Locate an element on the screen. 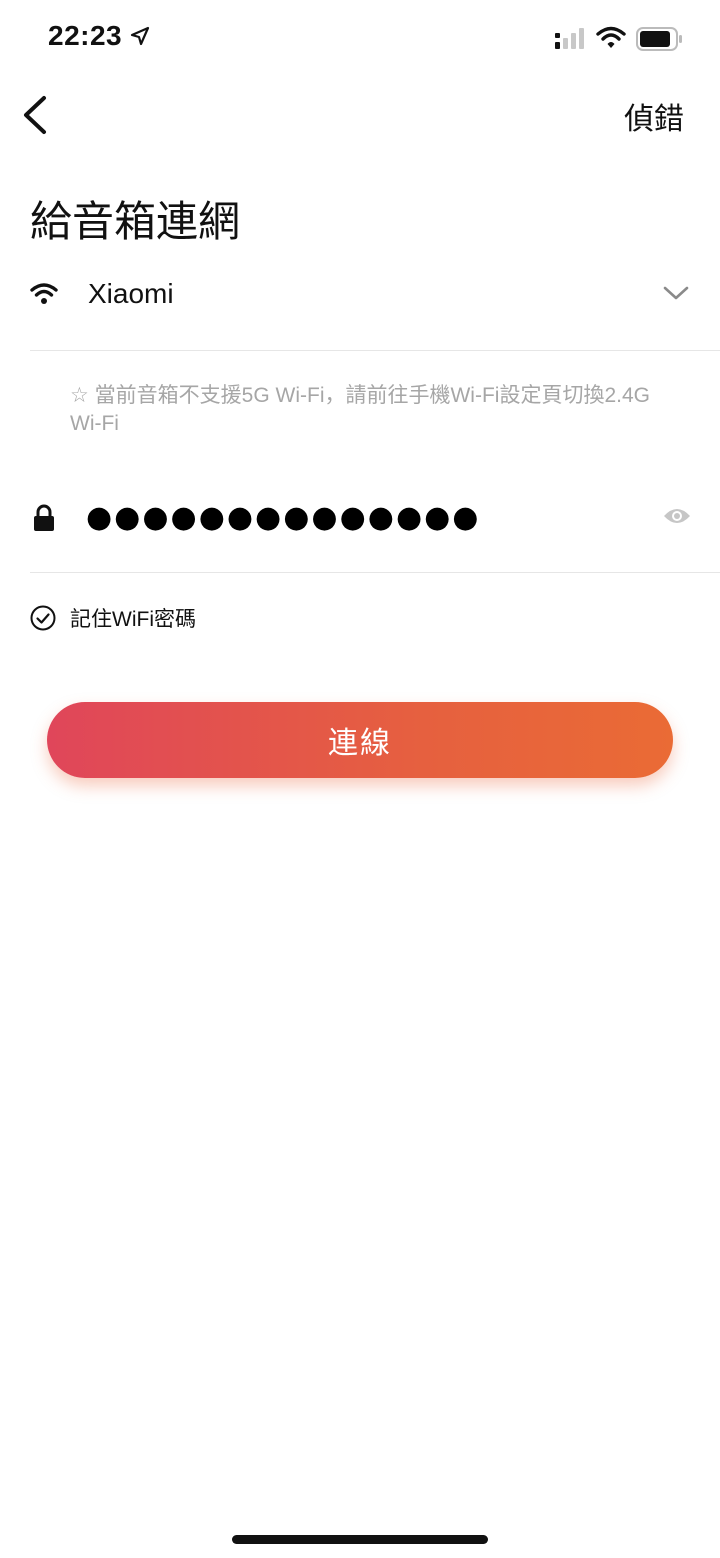  password-row is located at coordinates (375, 529).